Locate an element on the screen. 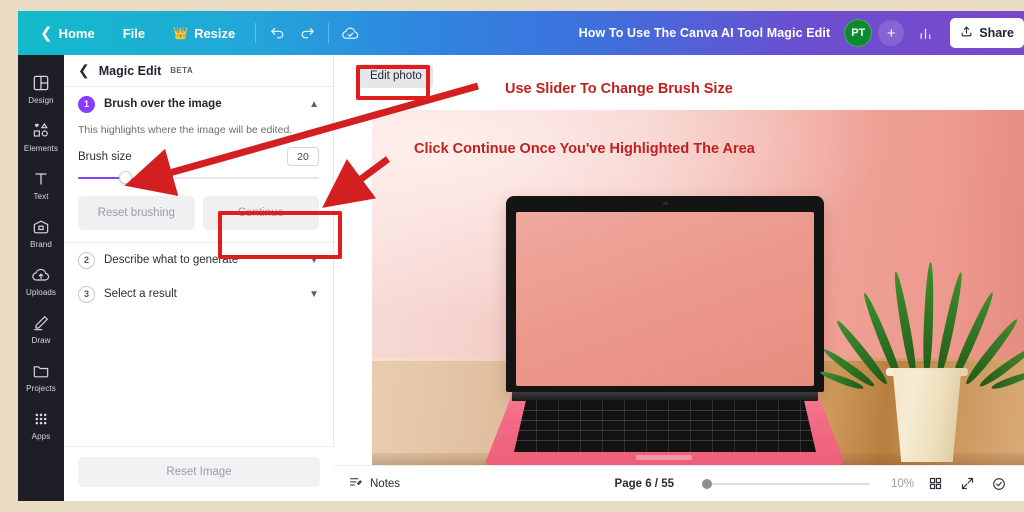 Image resolution: width=1024 pixels, height=512 pixels. laptop-trackpad is located at coordinates (664, 457).